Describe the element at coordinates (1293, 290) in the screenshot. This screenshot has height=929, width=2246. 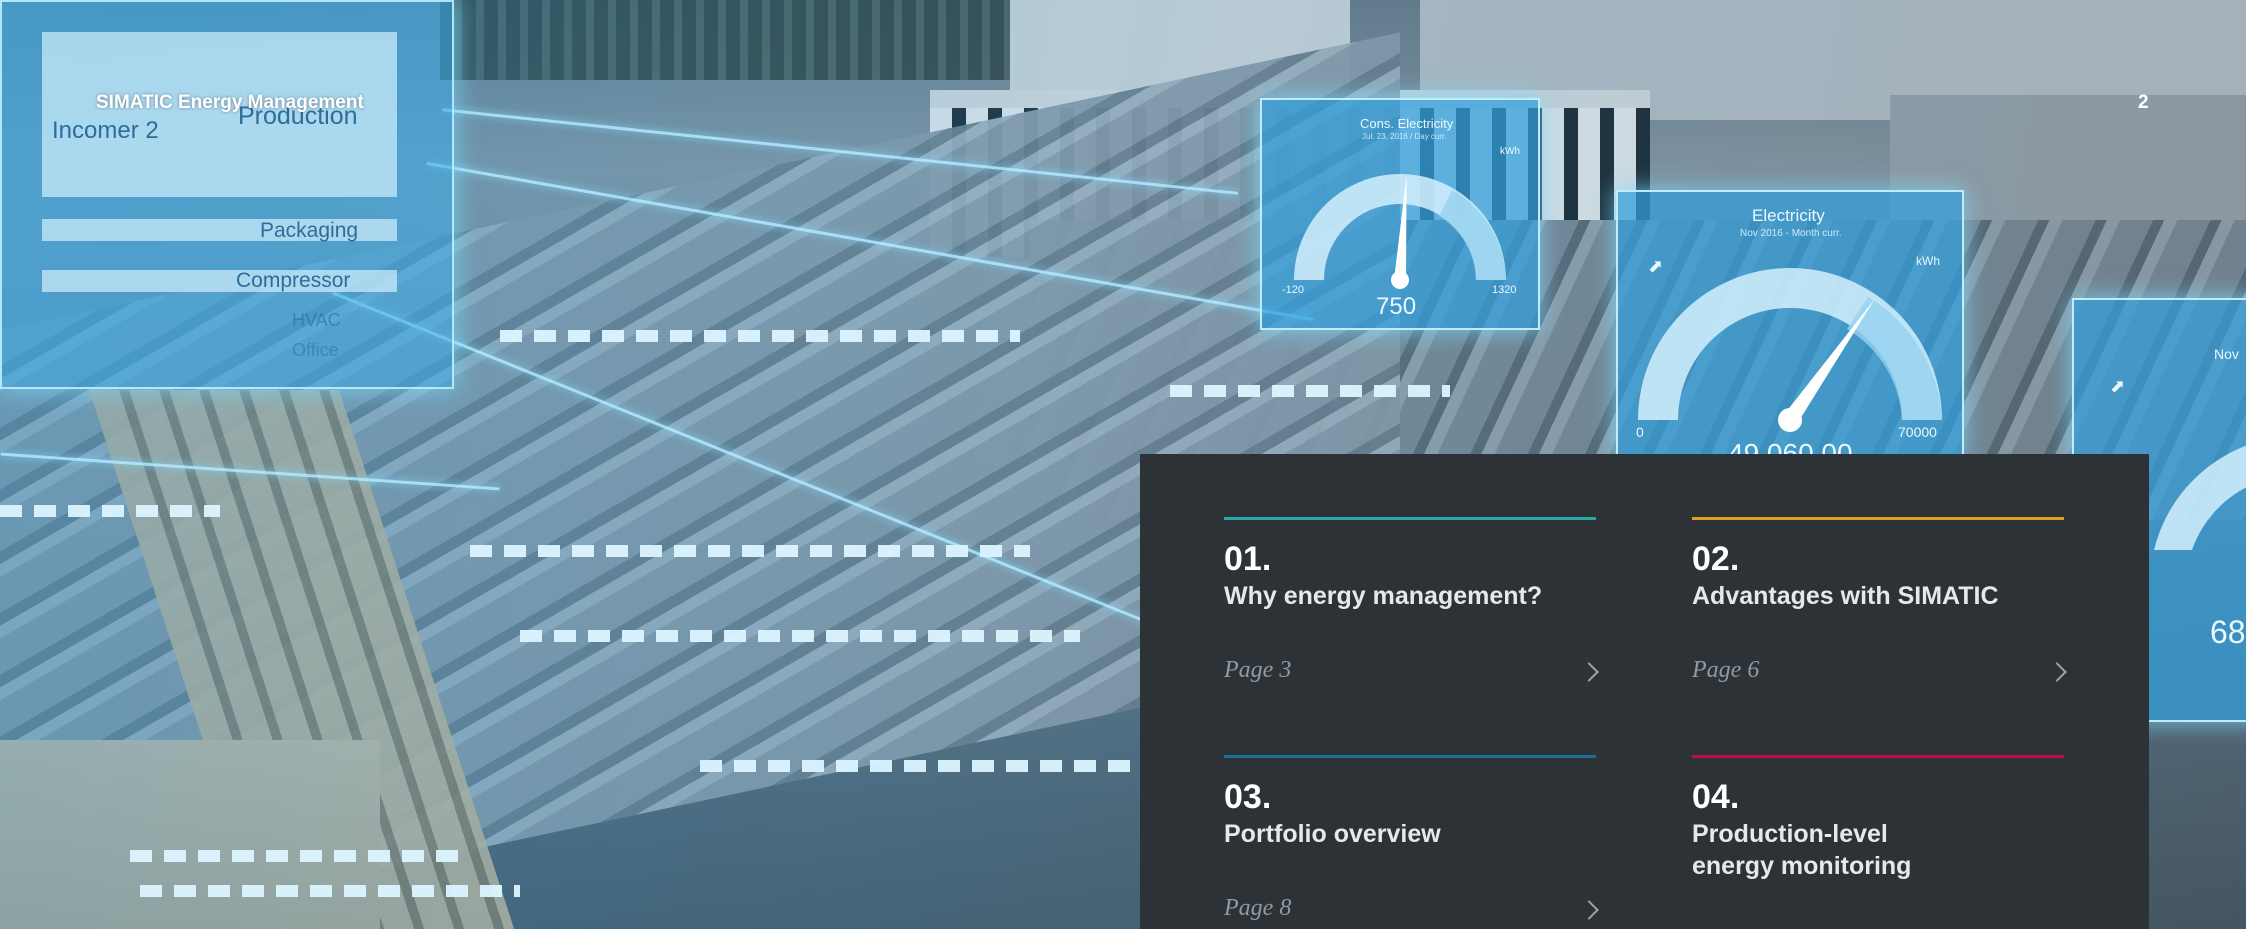
I see `gauge-min: -120` at that location.